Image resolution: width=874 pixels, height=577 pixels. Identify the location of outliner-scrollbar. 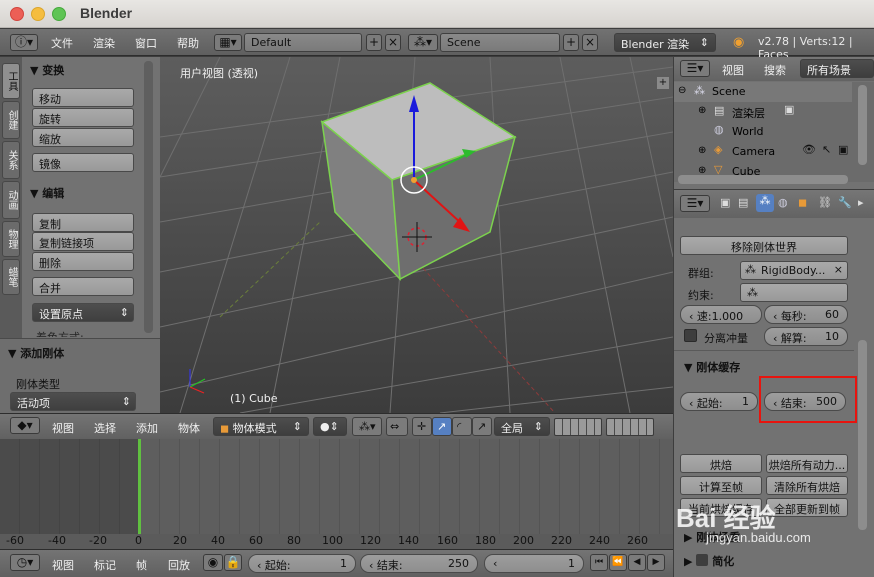
(862, 125).